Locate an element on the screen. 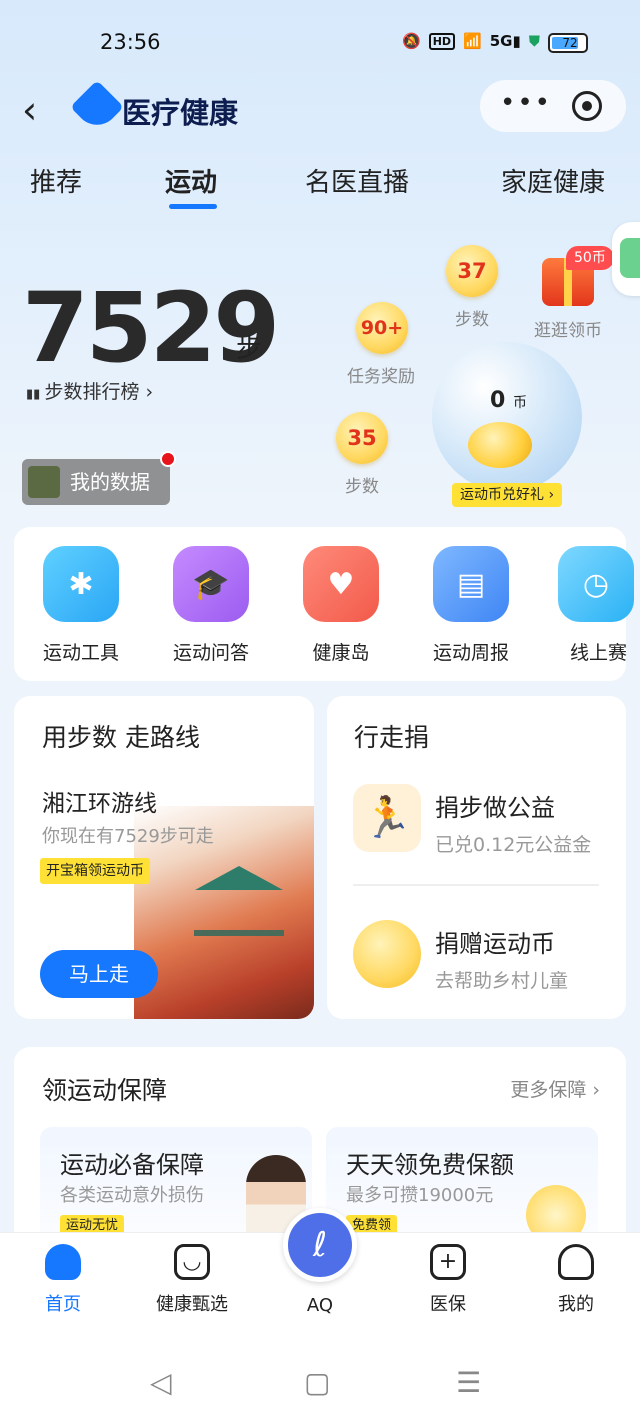 This screenshot has width=640, height=1422. aq-logo-icon: ℓ is located at coordinates (320, 1245).